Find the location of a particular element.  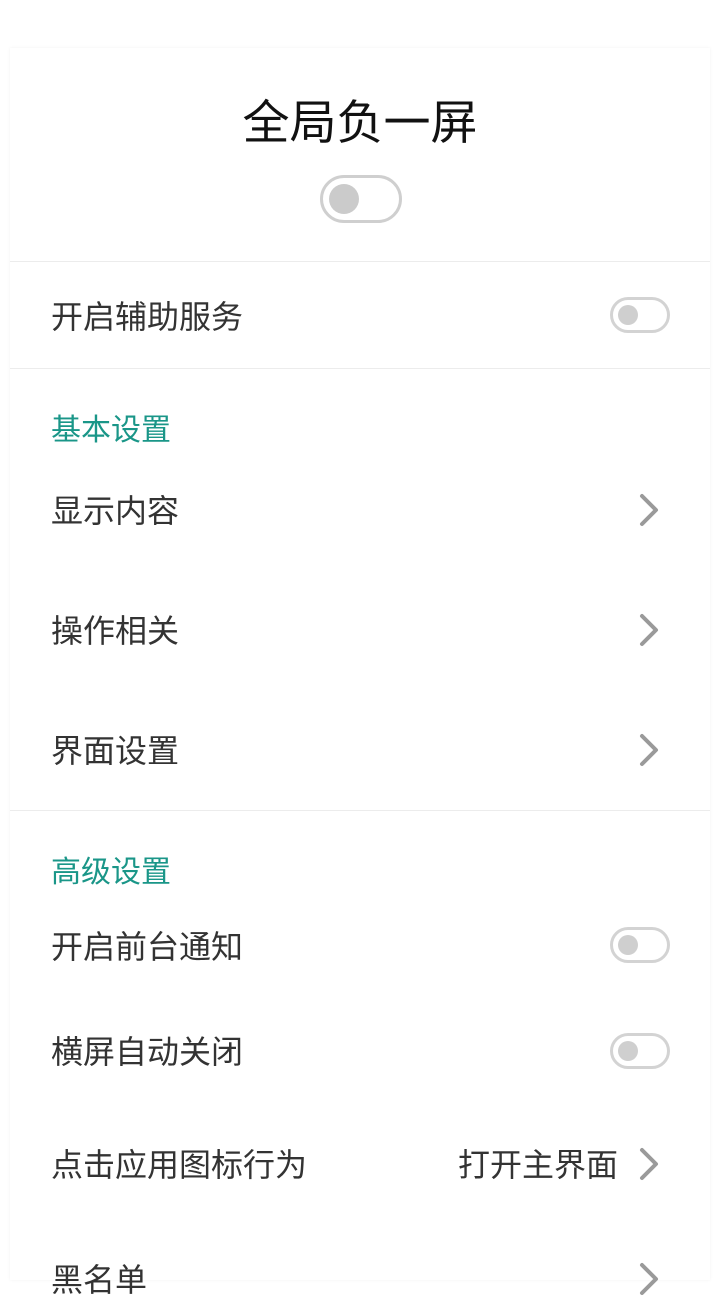

landscape-auto-close-label: 横屏自动关闭 is located at coordinates (147, 1052).